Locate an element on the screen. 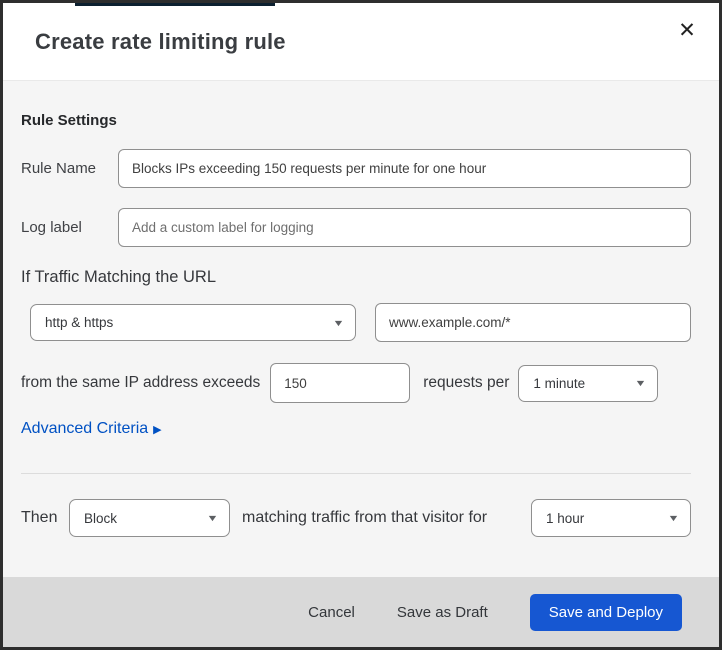 This screenshot has width=722, height=650. threshold-prefix-text: from the same IP address exceeds is located at coordinates (141, 382).